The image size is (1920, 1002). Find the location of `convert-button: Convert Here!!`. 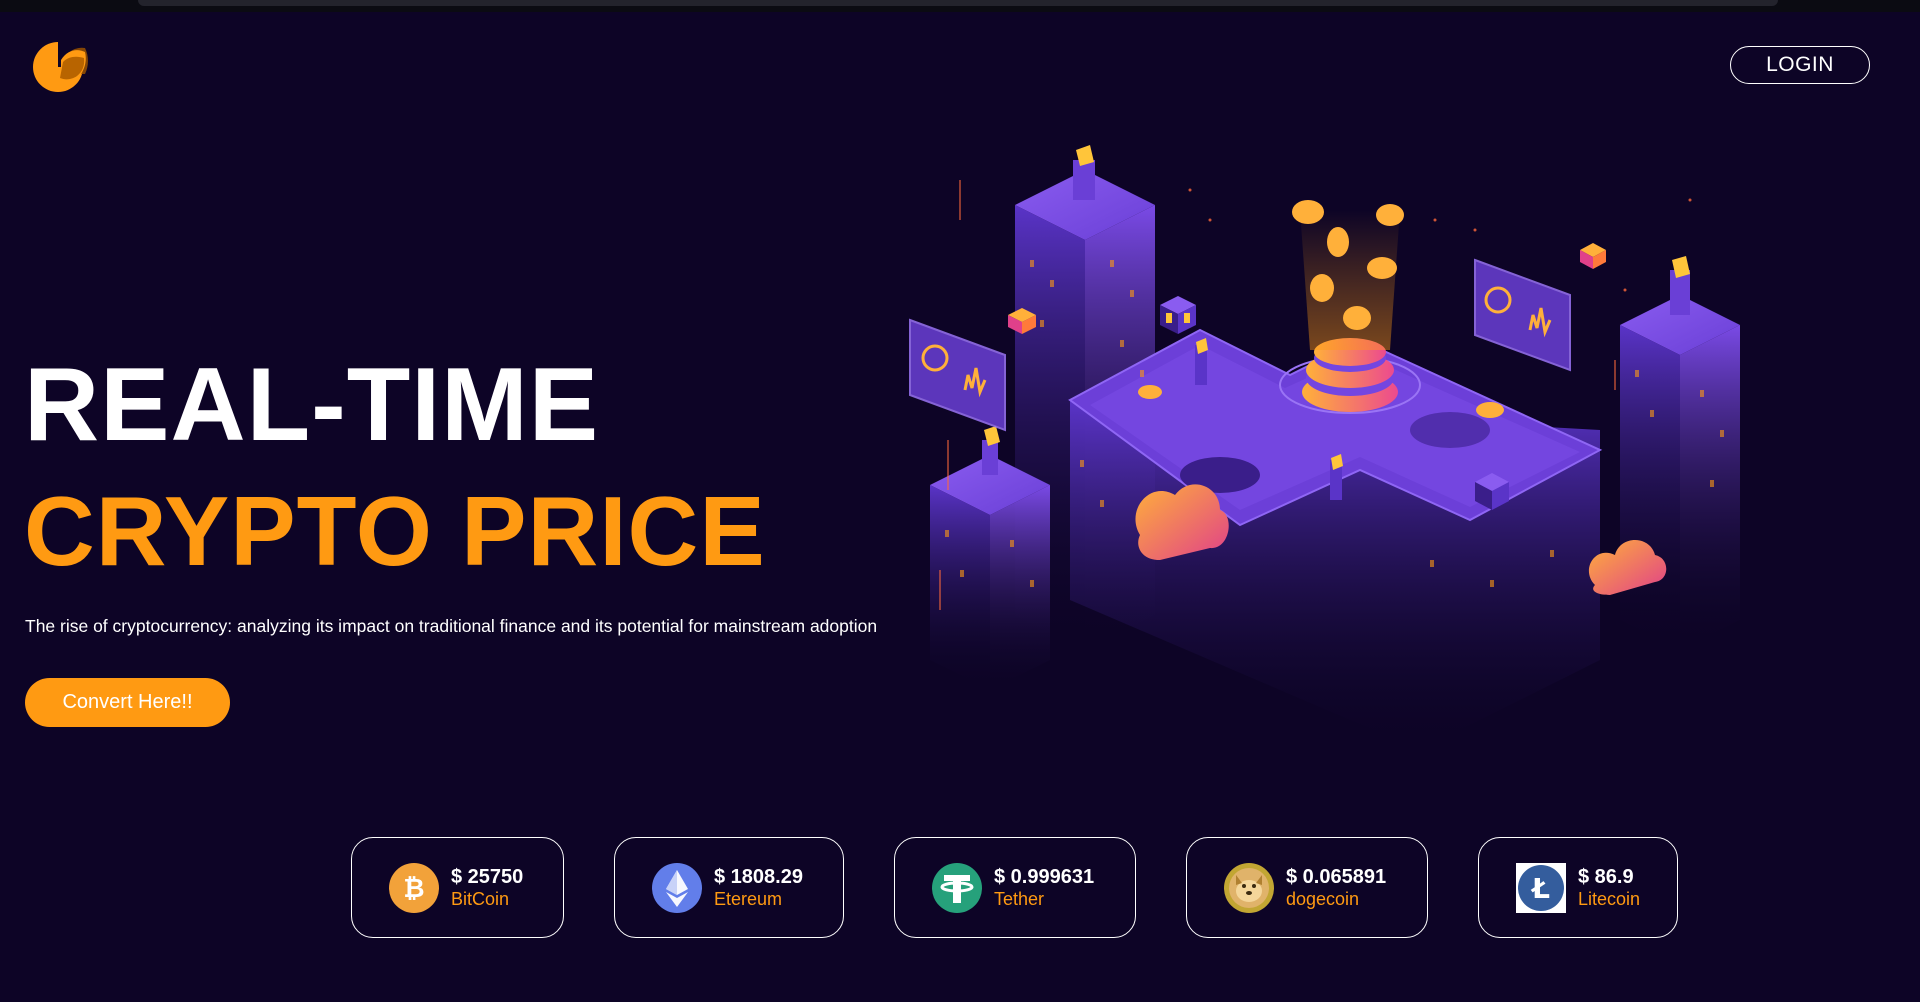

convert-button: Convert Here!! is located at coordinates (127, 702).